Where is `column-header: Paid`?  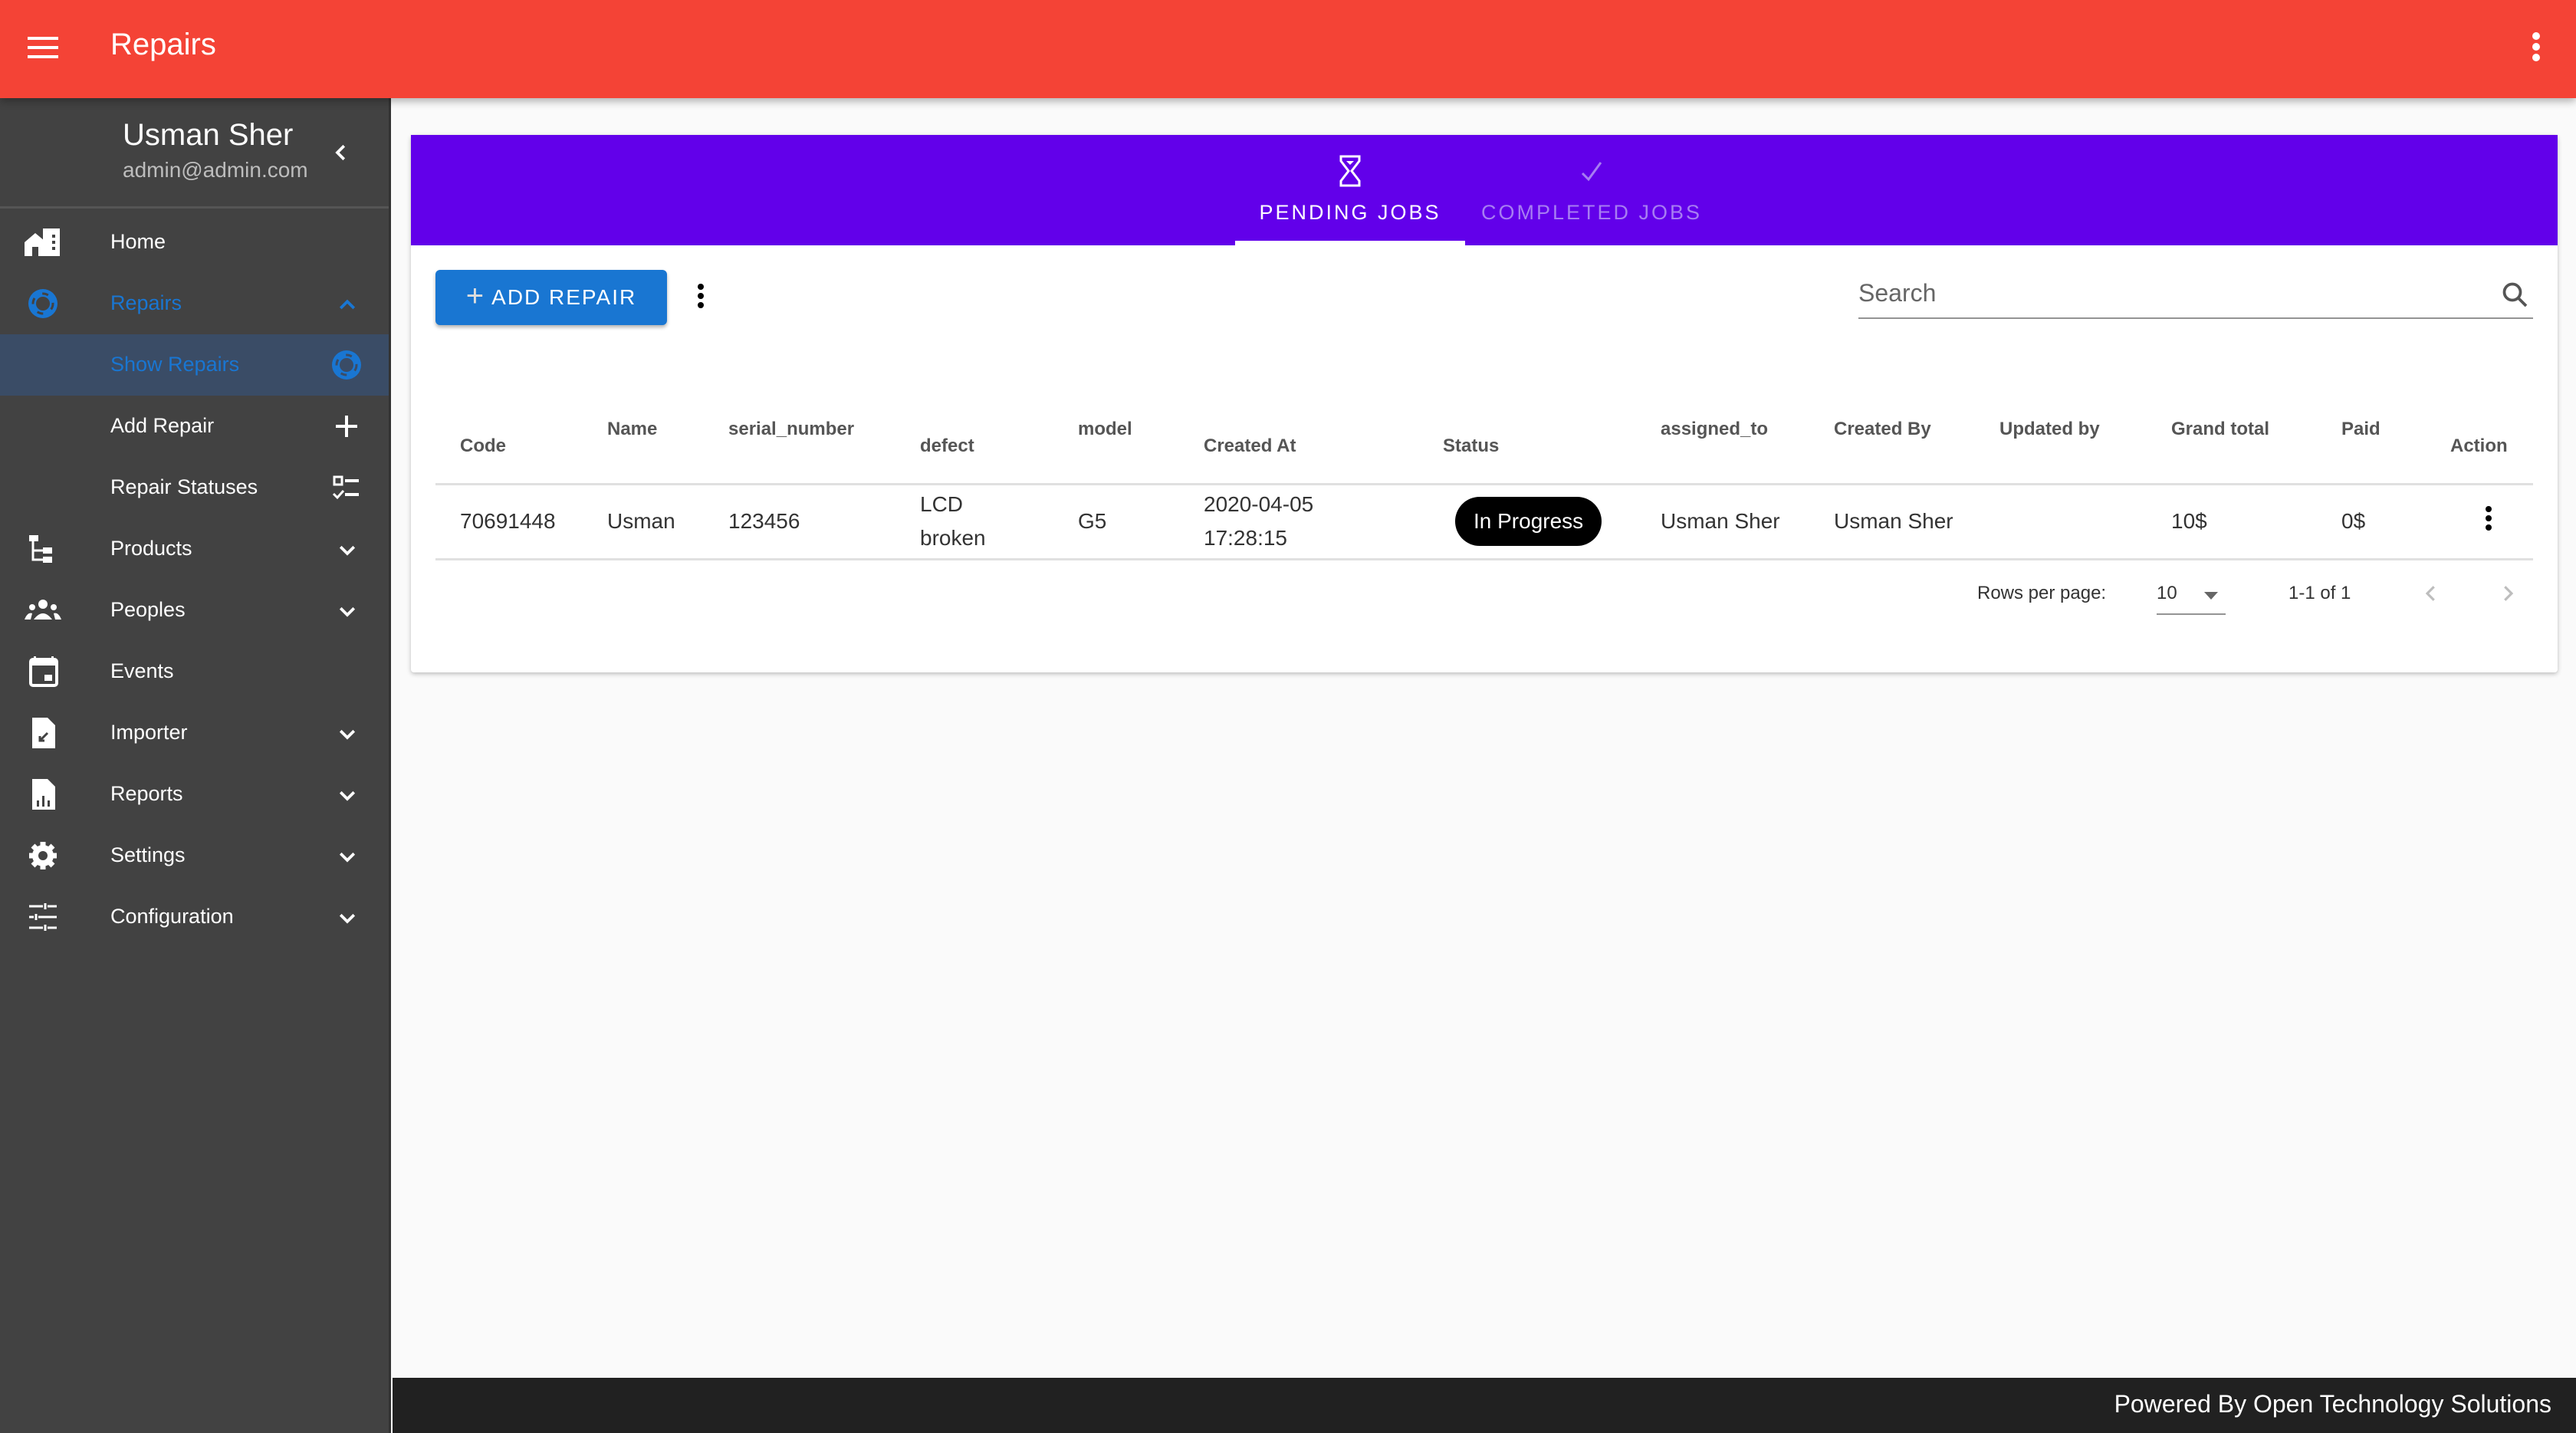 column-header: Paid is located at coordinates (2372, 417).